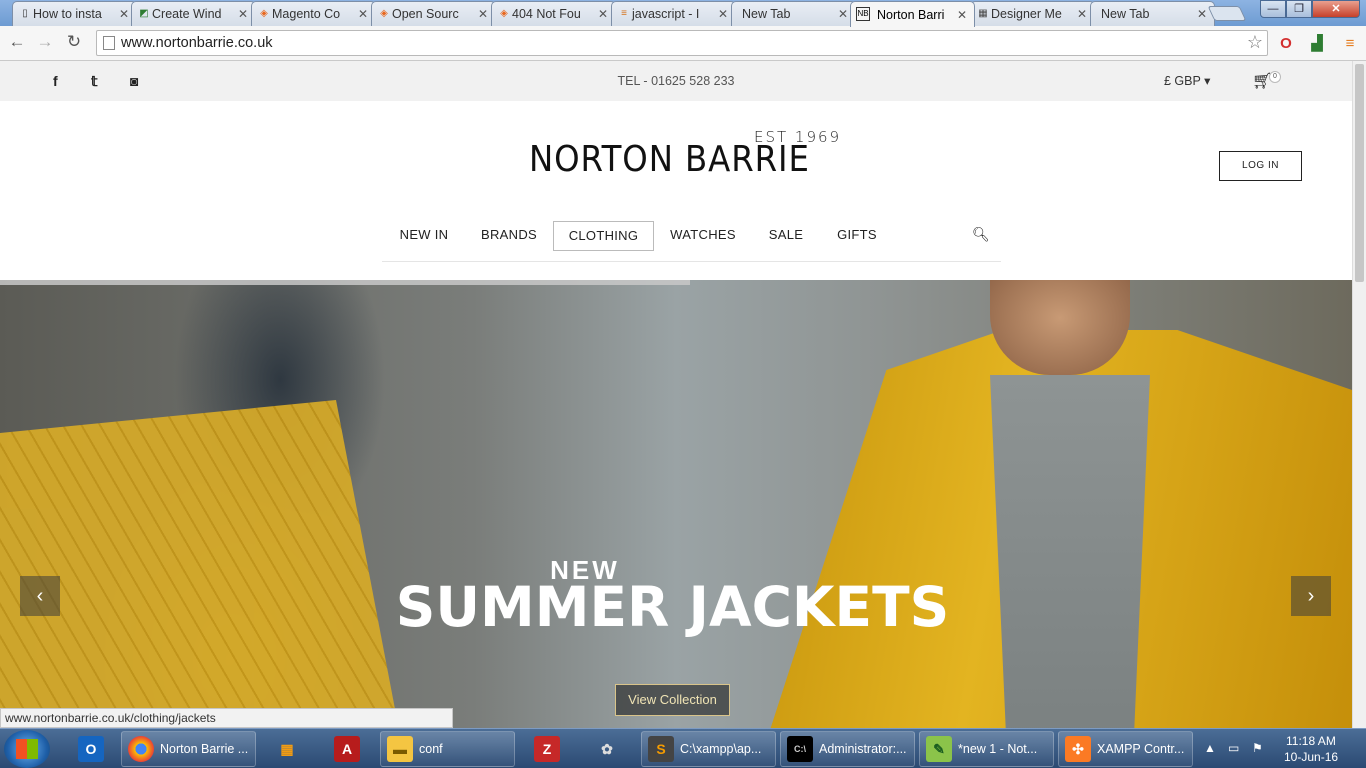 This screenshot has height=768, width=1366. Describe the element at coordinates (666, 14) in the screenshot. I see `tab-title: javascript - I` at that location.